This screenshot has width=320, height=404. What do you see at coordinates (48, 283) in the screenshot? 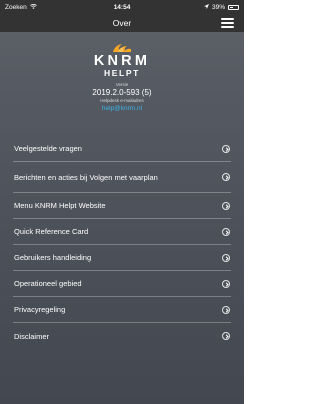
I see `menu-item-label: Operationeel gebied` at bounding box center [48, 283].